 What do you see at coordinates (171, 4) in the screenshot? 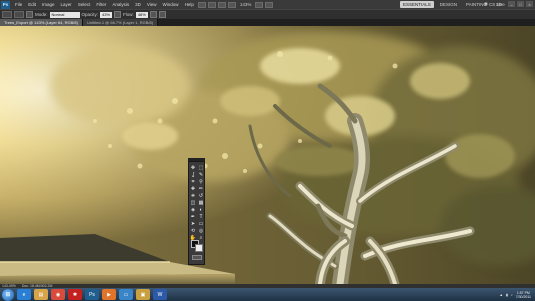
I see `menu-window: Window` at bounding box center [171, 4].